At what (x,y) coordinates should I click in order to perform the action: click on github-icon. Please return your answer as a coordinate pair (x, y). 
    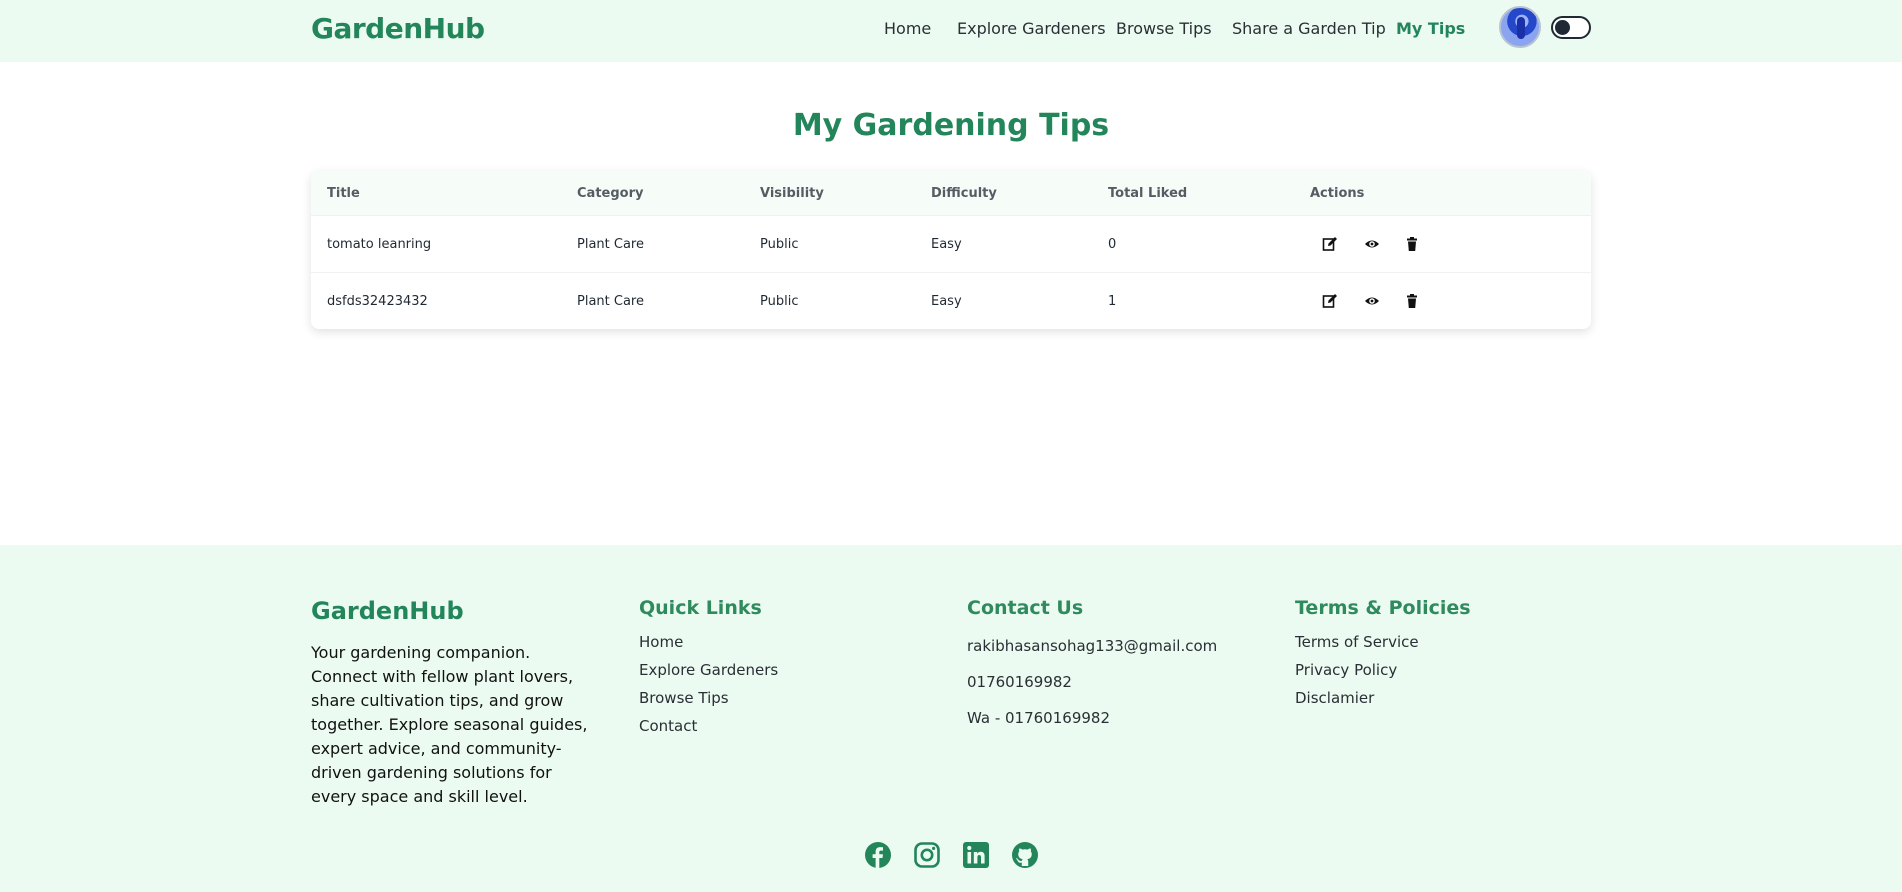
    Looking at the image, I should click on (1025, 855).